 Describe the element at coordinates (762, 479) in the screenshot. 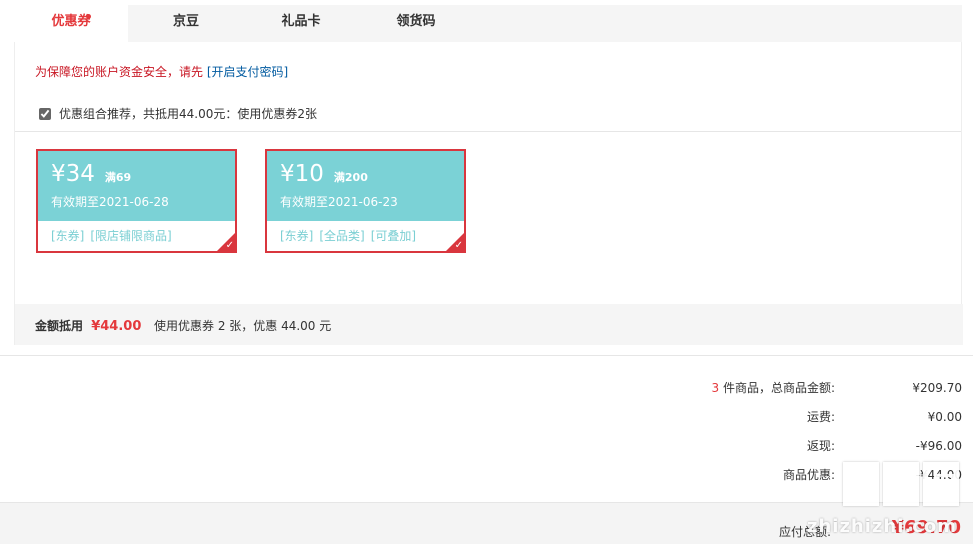

I see `total-row-discount: 商品优惠: -¥44.00` at that location.